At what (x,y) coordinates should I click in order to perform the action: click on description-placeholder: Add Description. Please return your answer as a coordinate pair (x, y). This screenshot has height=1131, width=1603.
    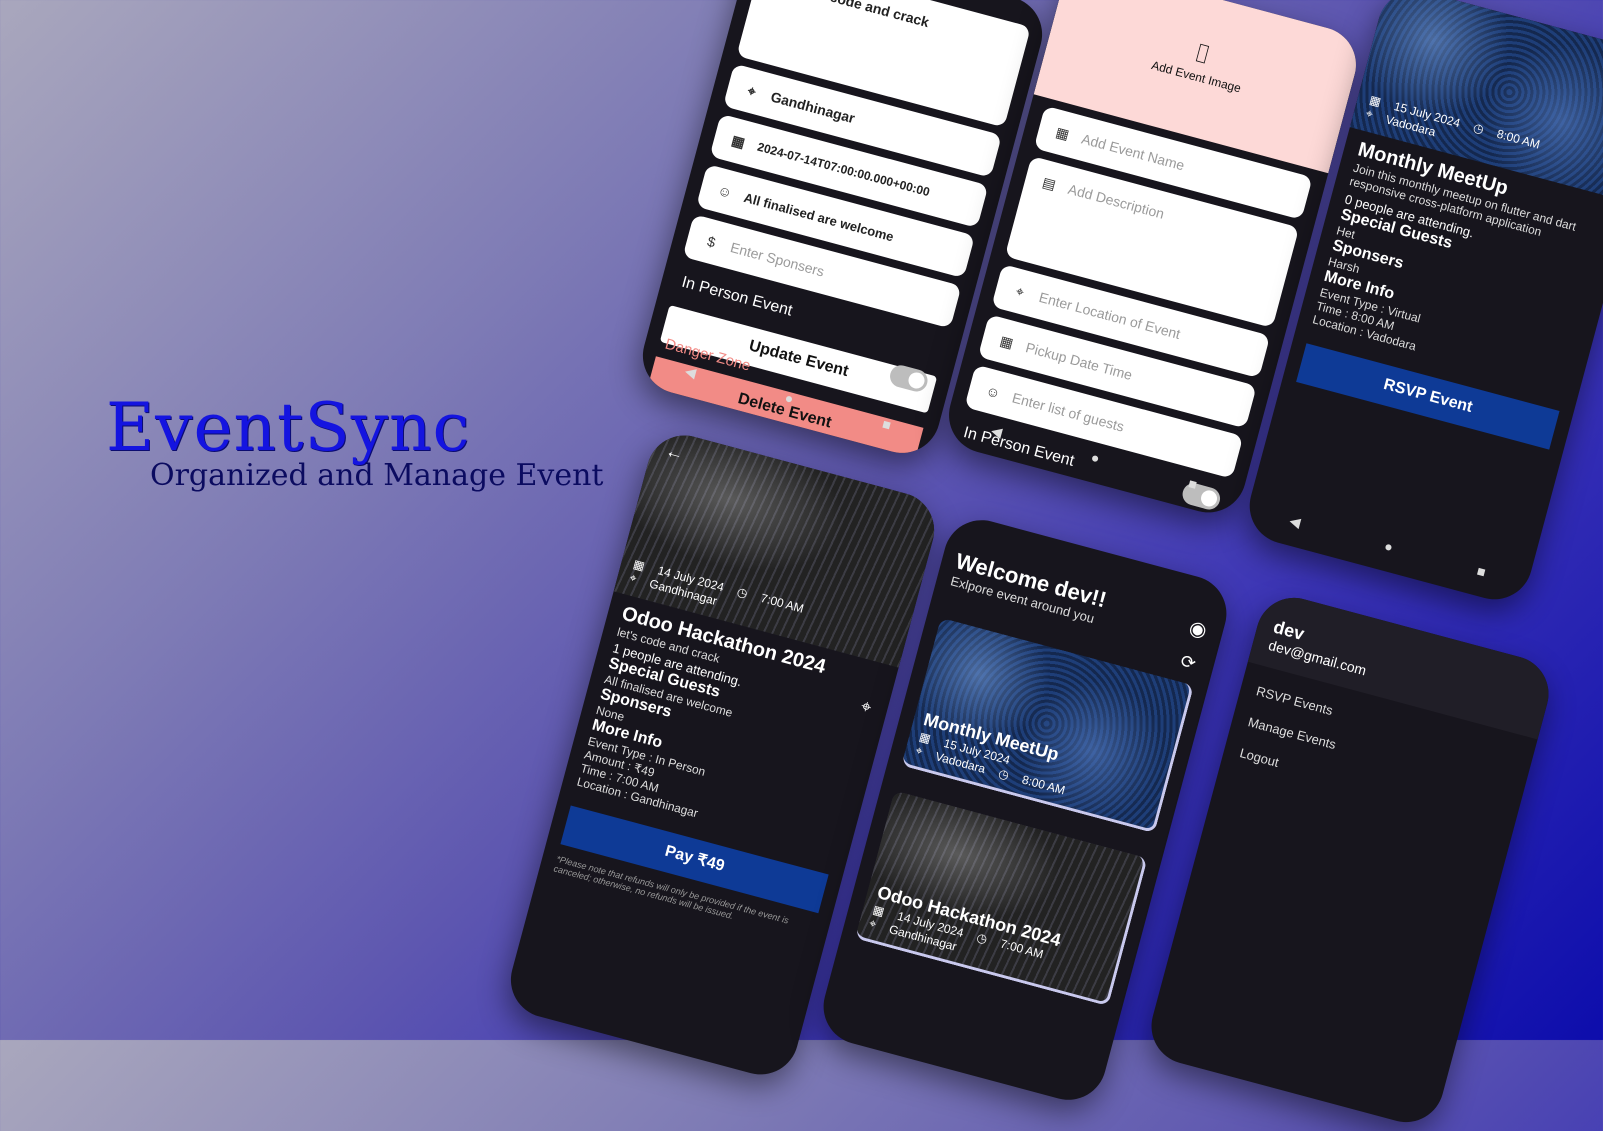
    Looking at the image, I should click on (1116, 201).